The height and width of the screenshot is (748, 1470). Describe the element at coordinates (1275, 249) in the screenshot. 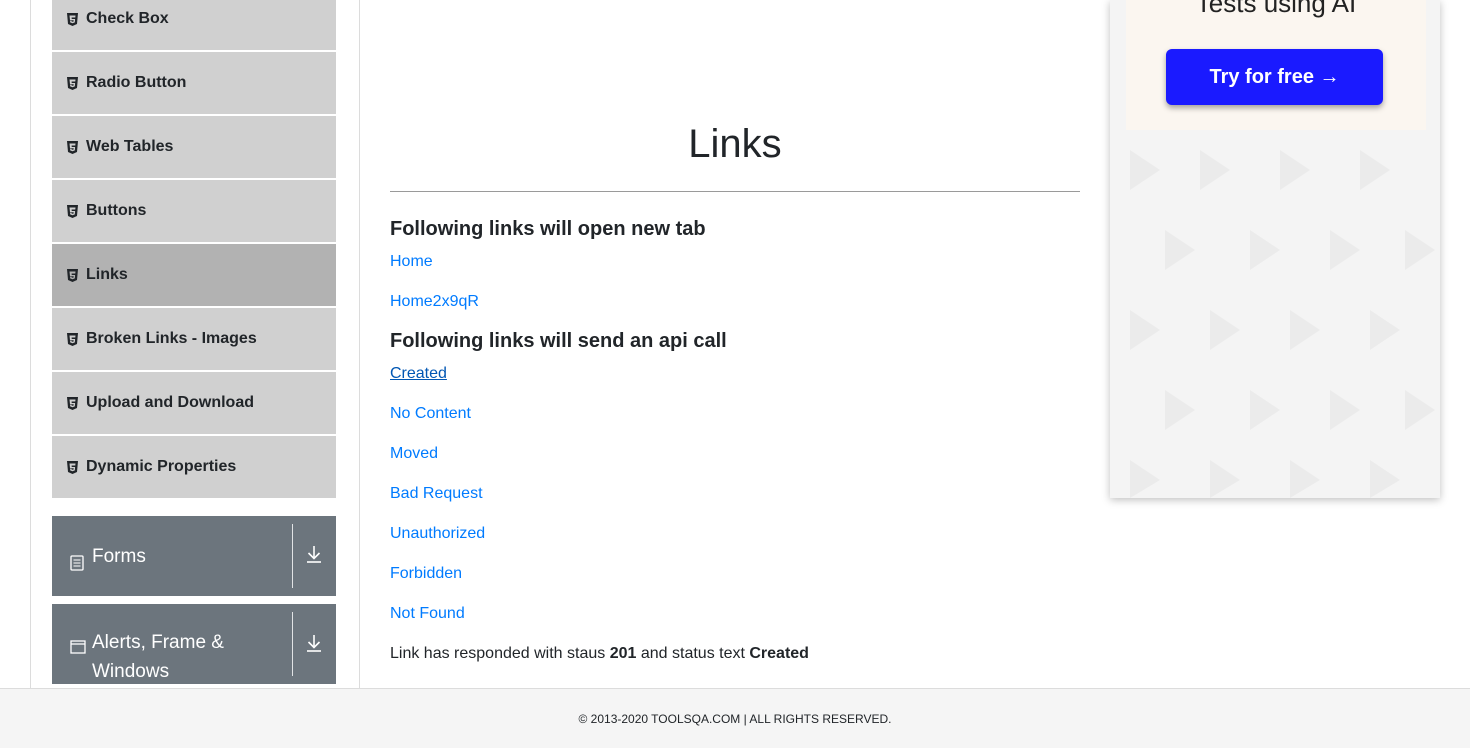

I see `advertisement: Tests using AI Try for free →` at that location.